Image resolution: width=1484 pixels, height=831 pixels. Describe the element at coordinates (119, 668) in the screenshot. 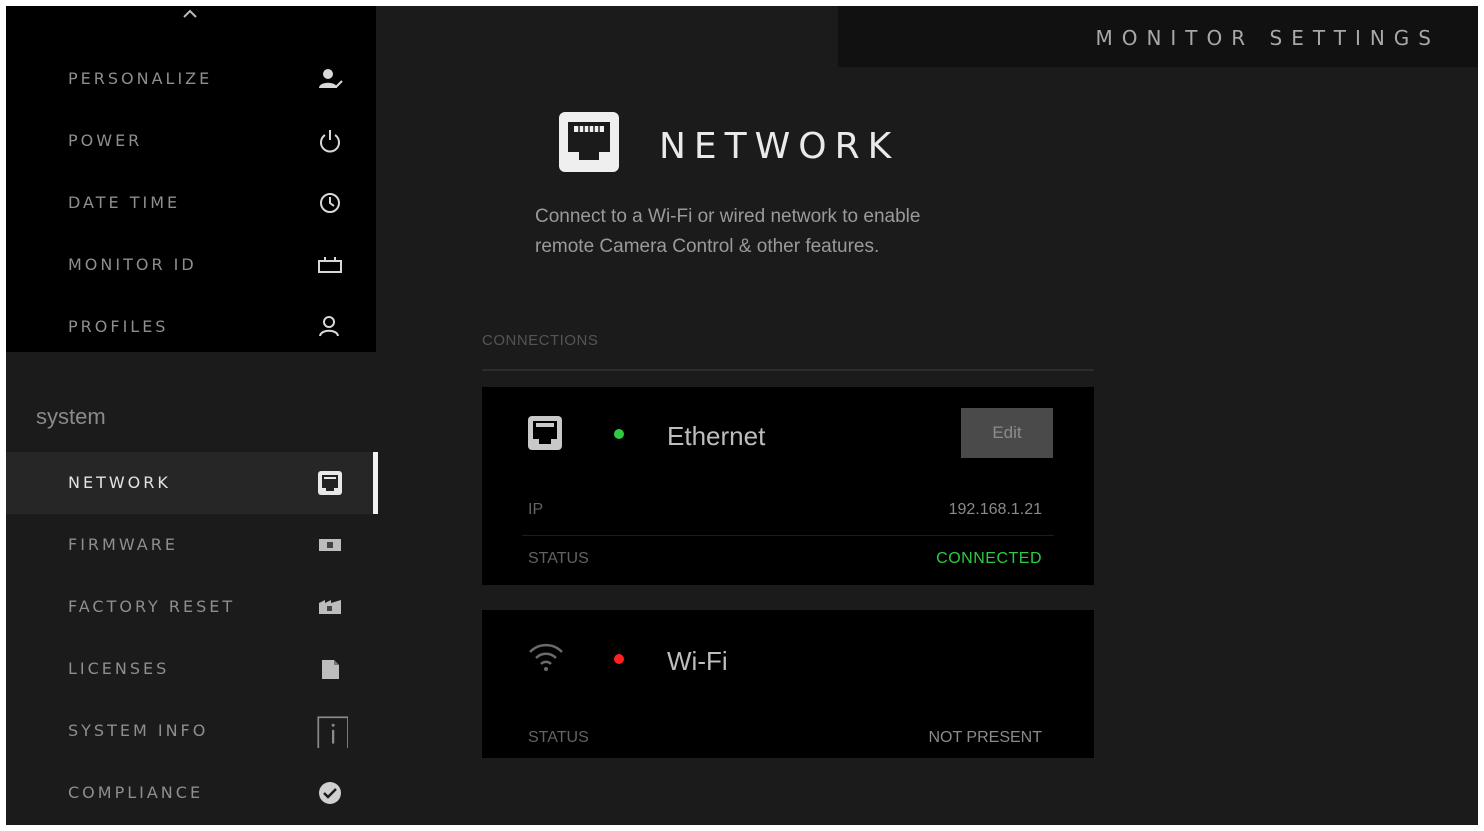

I see `sidebar-item-label: LICENSES` at that location.